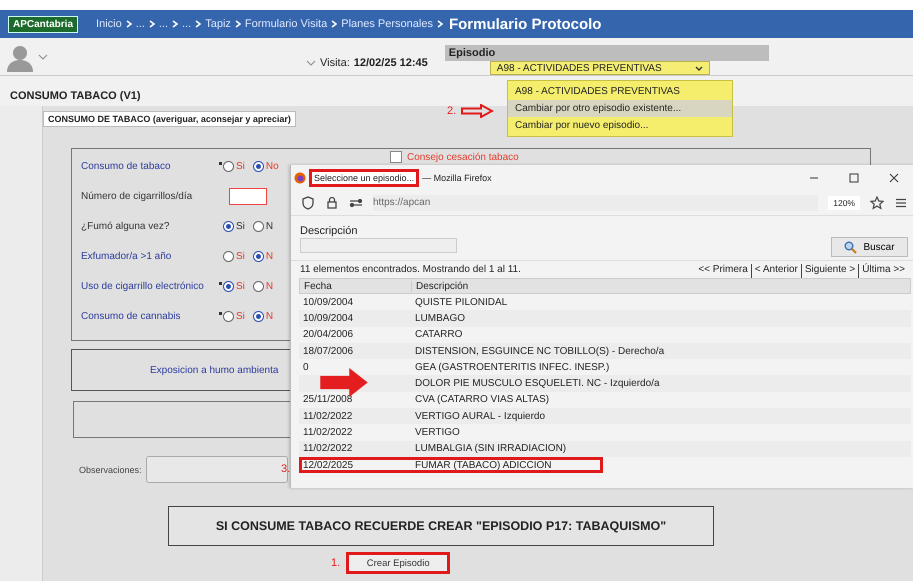 Image resolution: width=913 pixels, height=581 pixels. Describe the element at coordinates (461, 302) in the screenshot. I see `table-cell-text: QUISTE PILONIDAL` at that location.